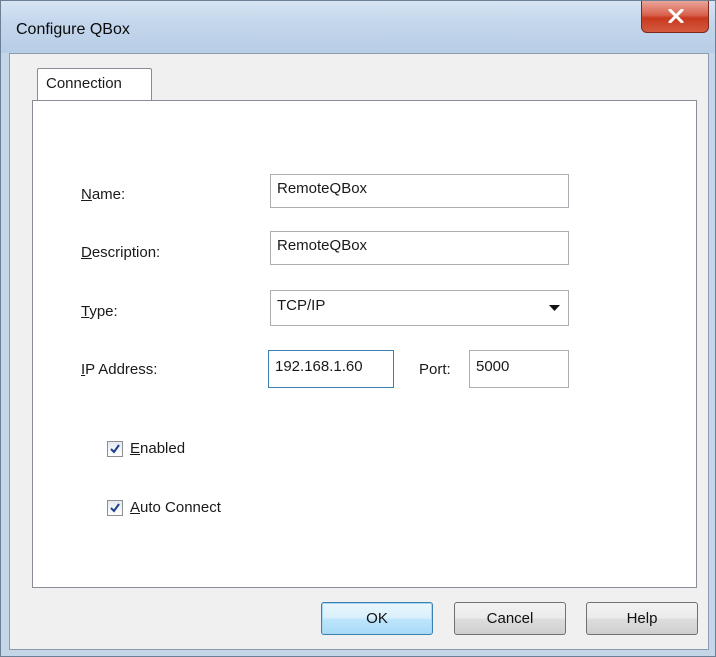 This screenshot has width=716, height=657. I want to click on ok-button: OK, so click(377, 618).